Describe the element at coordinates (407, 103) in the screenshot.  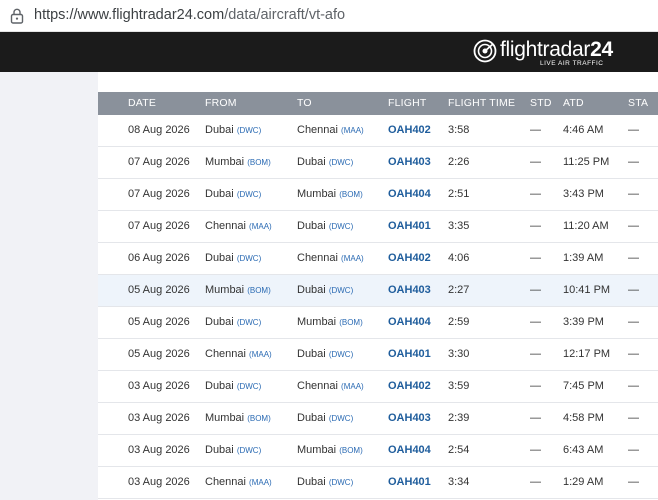
I see `header-flight: FLIGHT` at that location.